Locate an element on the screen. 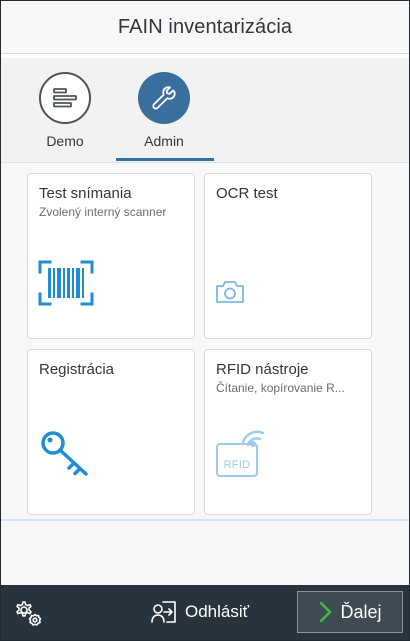 Image resolution: width=410 pixels, height=641 pixels. logout-label: Odhlásiť is located at coordinates (217, 611).